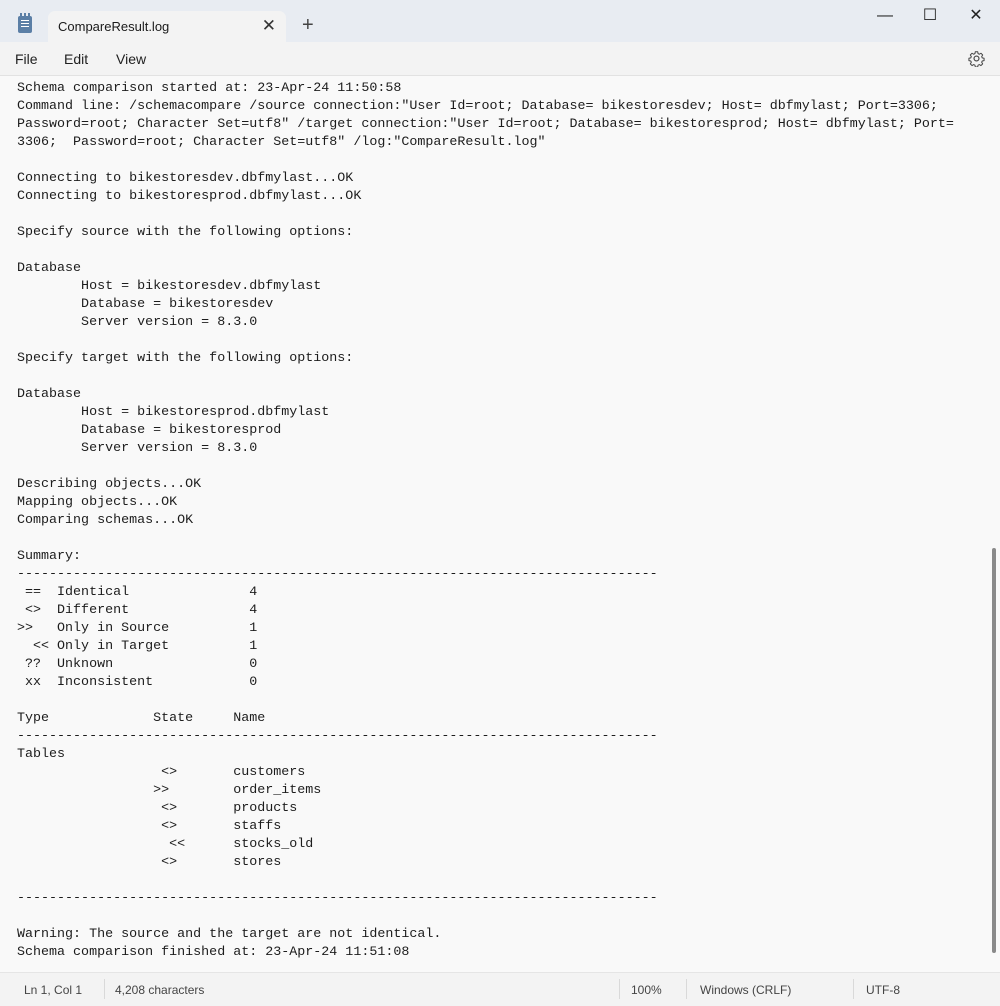 This screenshot has height=1006, width=1000. I want to click on tab-title: CompareResult.log, so click(114, 26).